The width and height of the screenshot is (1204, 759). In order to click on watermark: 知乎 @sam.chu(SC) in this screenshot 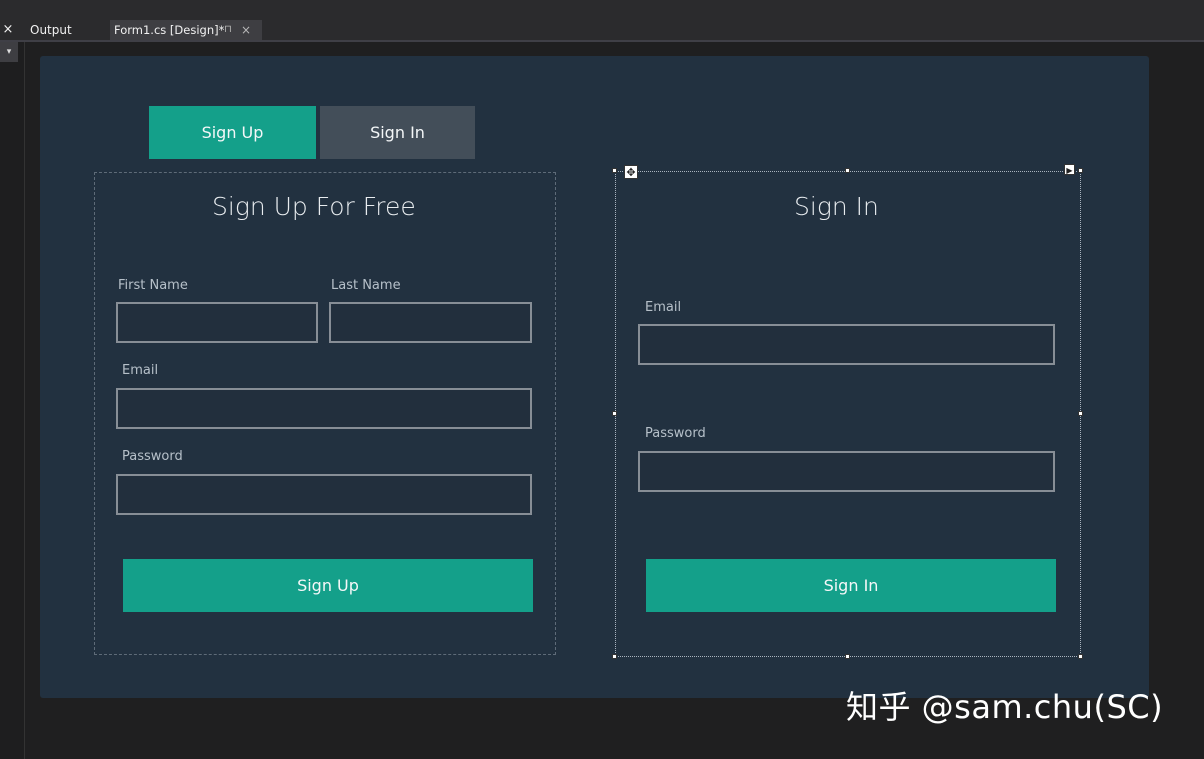, I will do `click(1005, 707)`.